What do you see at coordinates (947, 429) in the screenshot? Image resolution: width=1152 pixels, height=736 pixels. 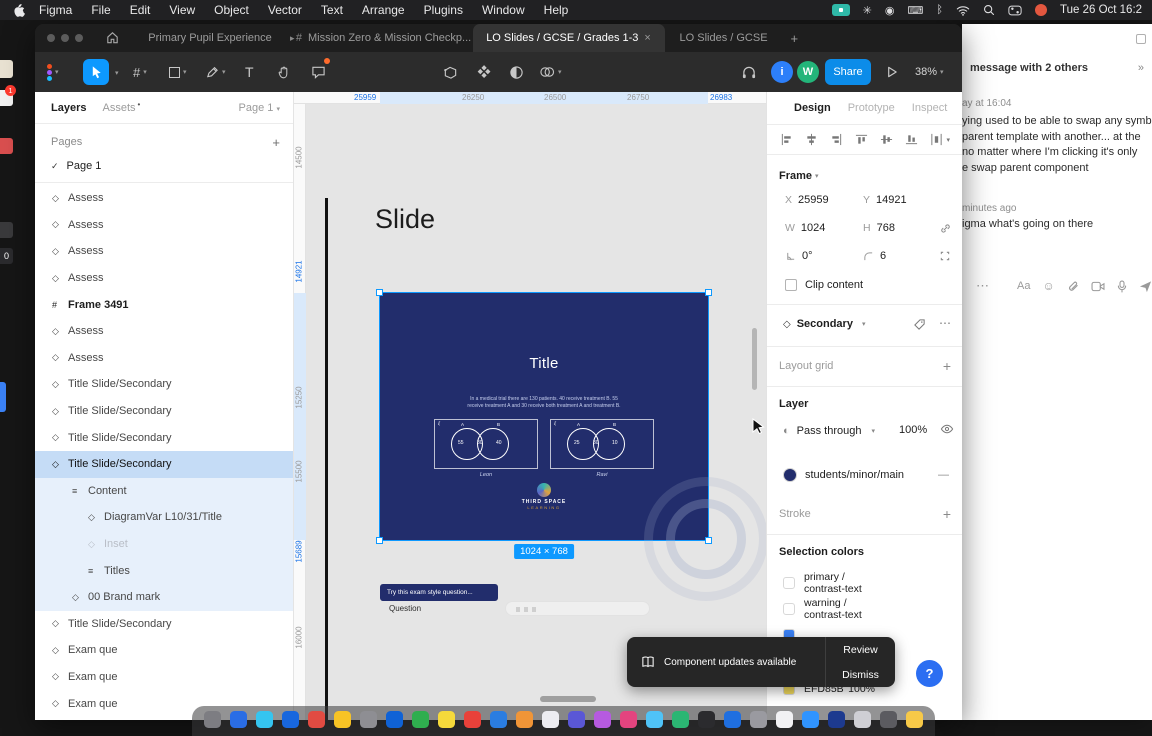 I see `layer-visibility-icon` at bounding box center [947, 429].